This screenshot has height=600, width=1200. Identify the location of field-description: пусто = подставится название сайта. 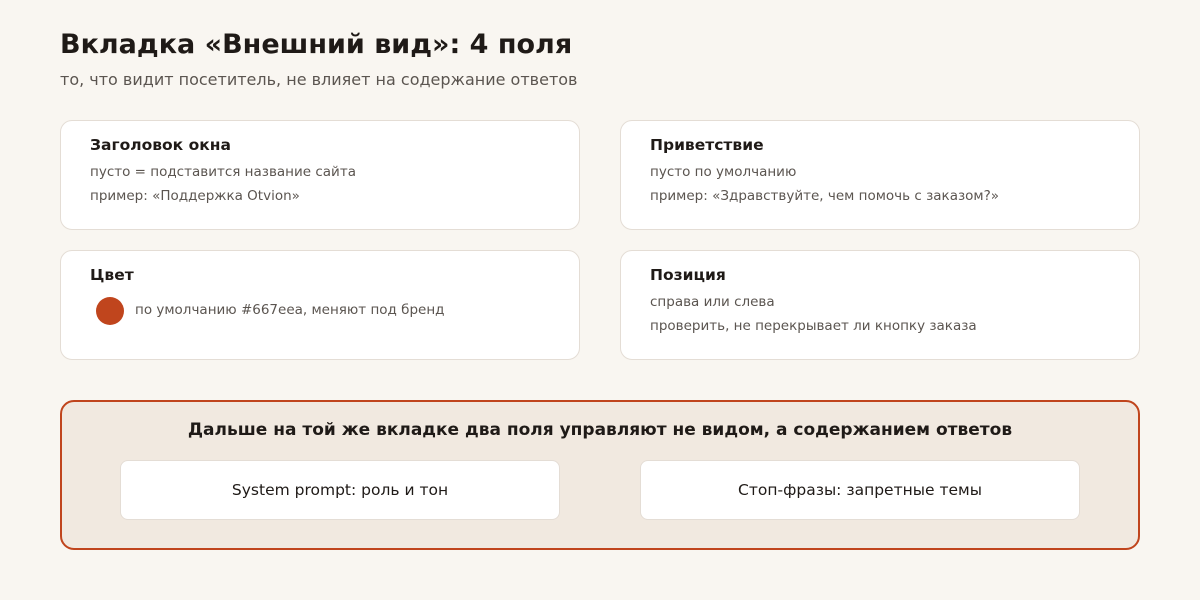
(223, 172).